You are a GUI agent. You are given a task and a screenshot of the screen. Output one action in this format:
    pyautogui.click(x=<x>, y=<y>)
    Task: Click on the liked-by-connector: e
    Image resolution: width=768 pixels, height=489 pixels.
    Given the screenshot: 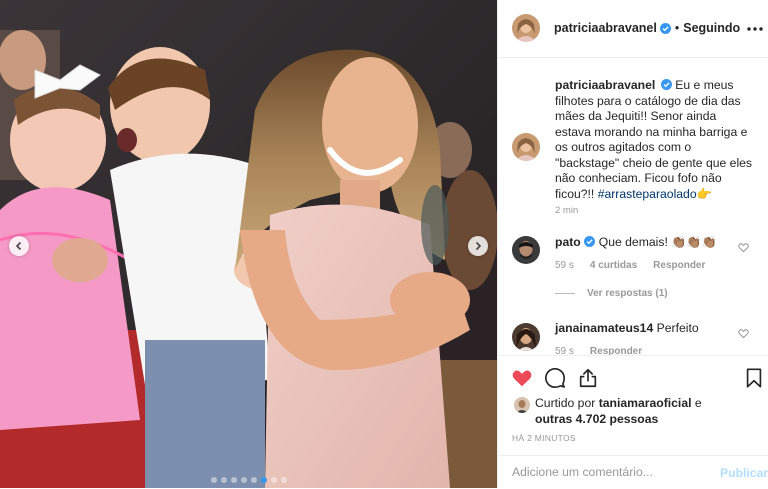 What is the action you would take?
    pyautogui.click(x=698, y=403)
    